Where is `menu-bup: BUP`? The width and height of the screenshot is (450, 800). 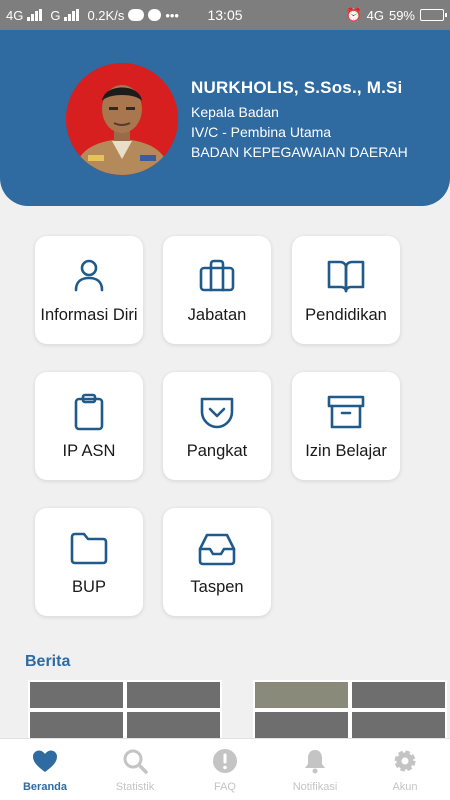 menu-bup: BUP is located at coordinates (89, 562).